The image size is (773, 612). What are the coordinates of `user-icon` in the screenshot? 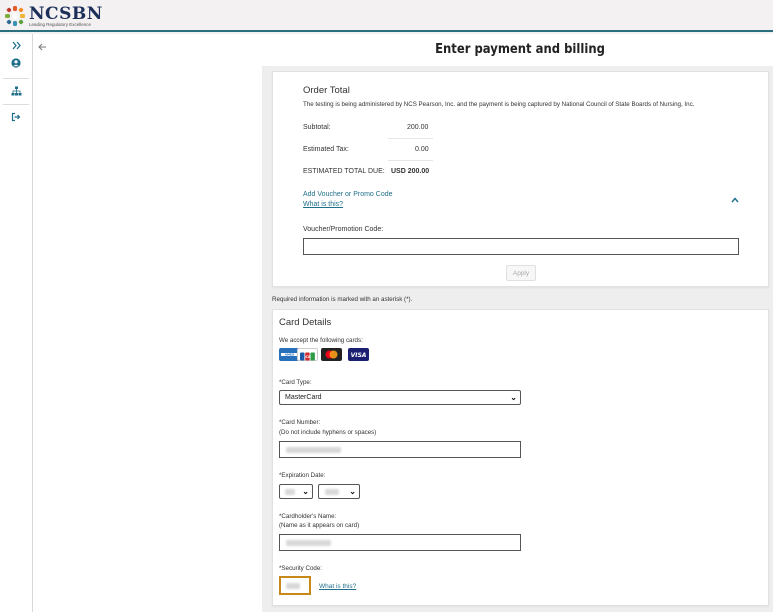 It's located at (16, 63).